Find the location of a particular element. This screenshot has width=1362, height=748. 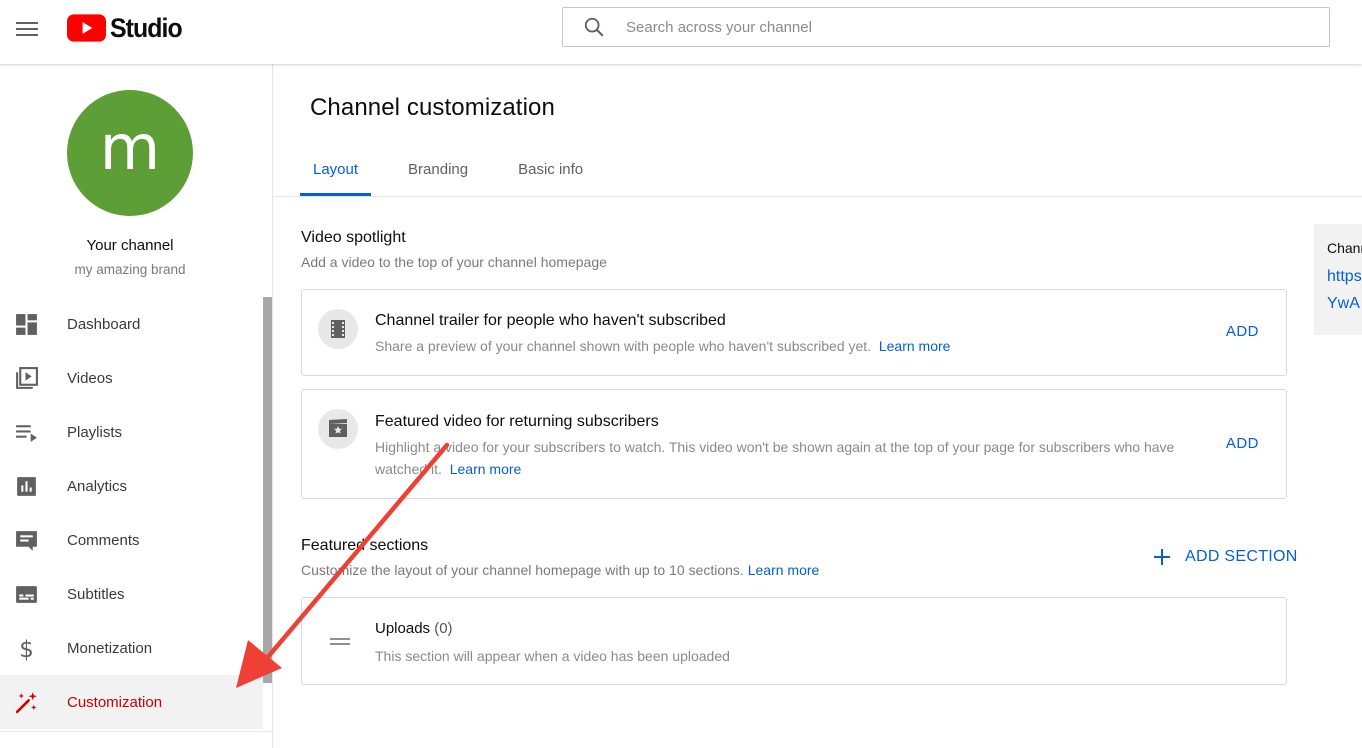

sidebar-item-playlists: Playlists is located at coordinates (131, 432).